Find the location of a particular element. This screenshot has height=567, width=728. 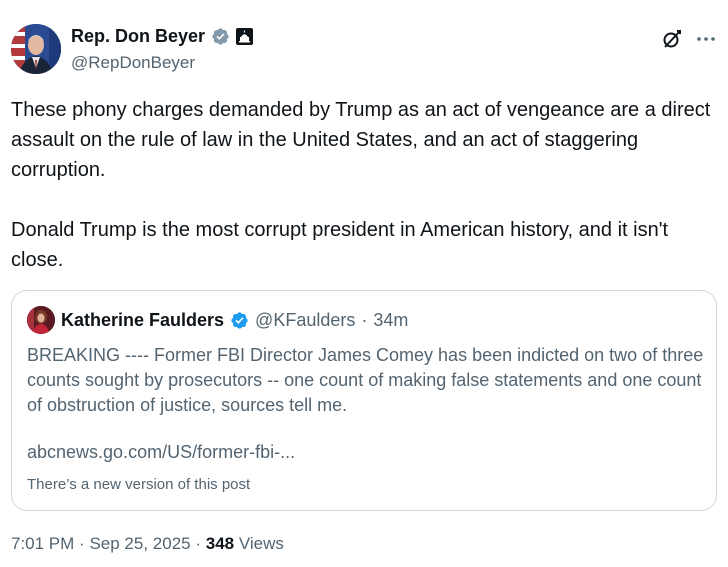

author-avatar is located at coordinates (36, 49).